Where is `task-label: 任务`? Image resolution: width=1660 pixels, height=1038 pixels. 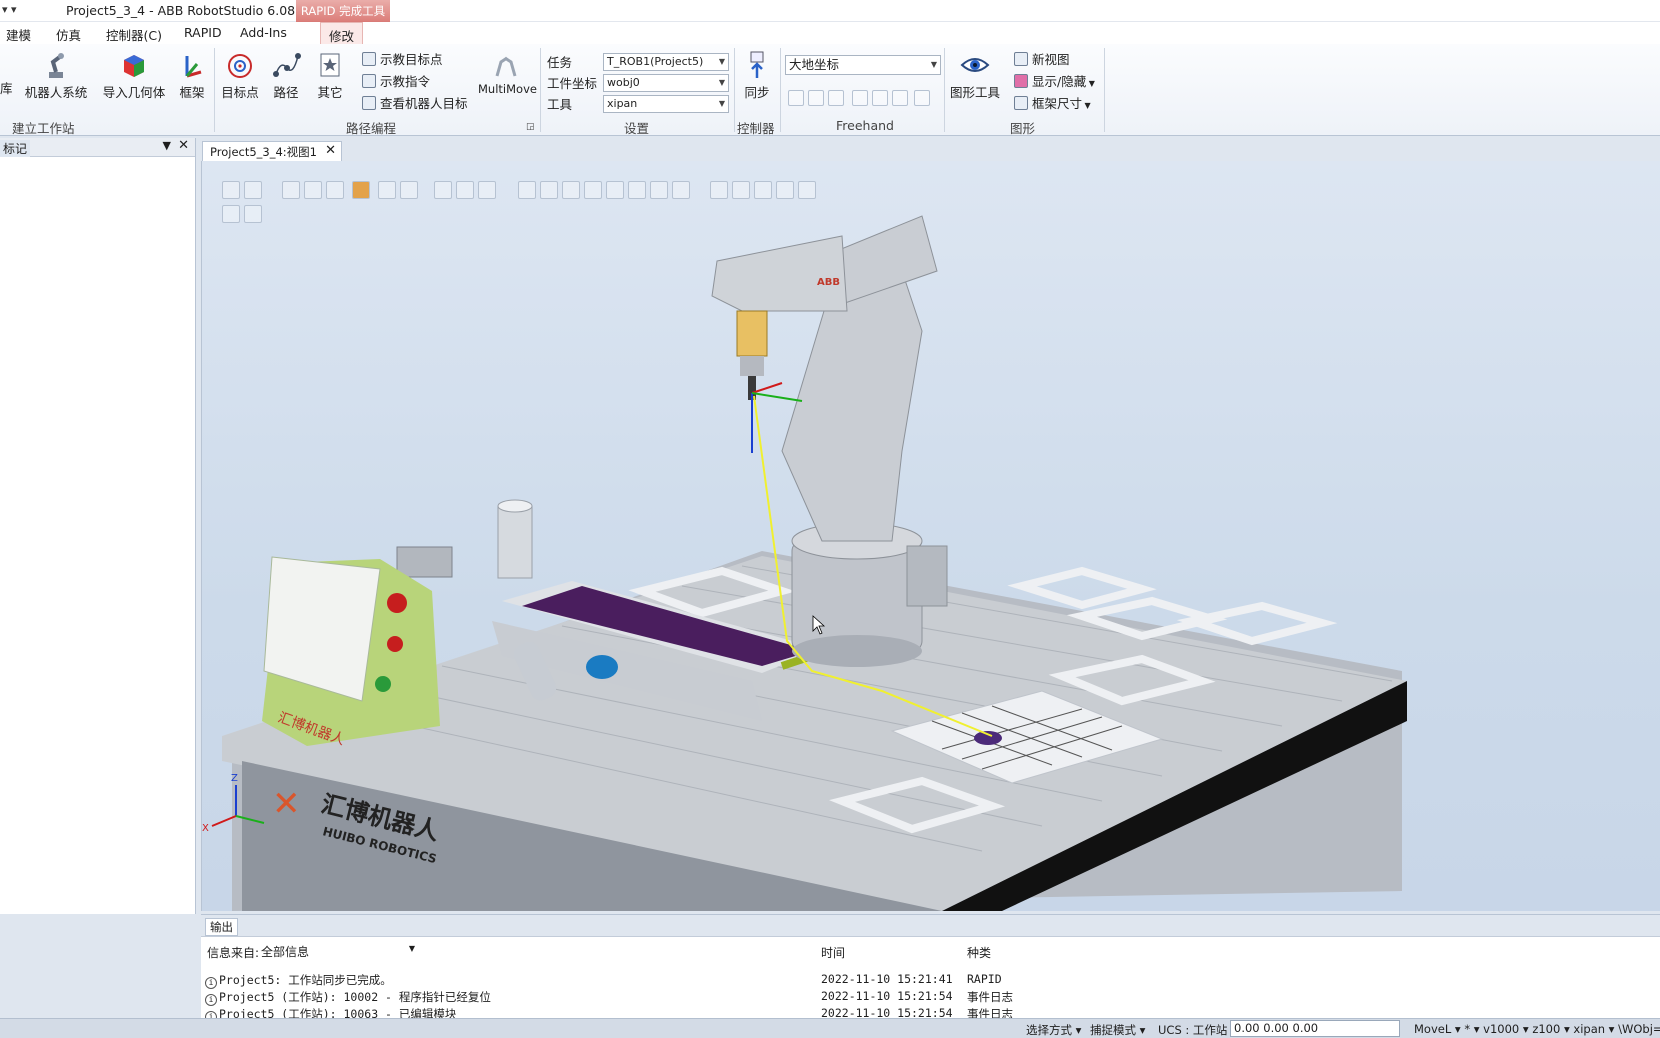
task-label: 任务 is located at coordinates (560, 62).